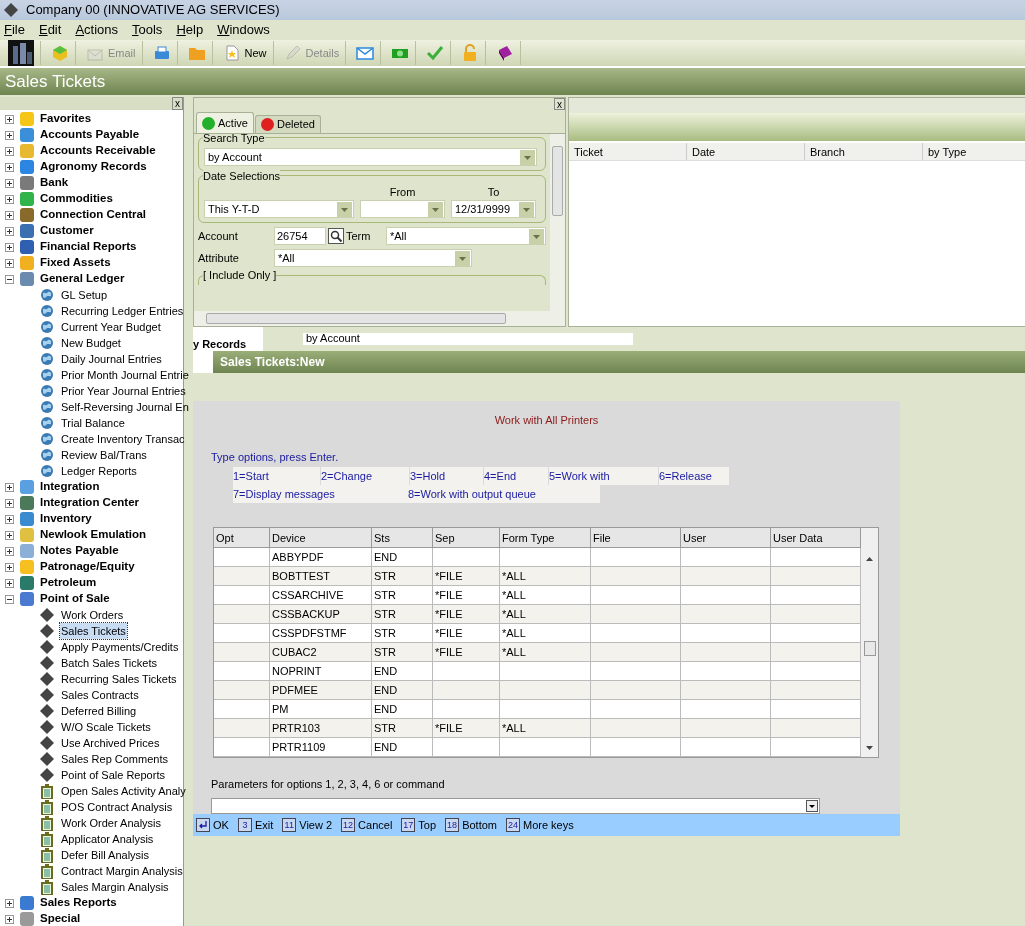 This screenshot has height=926, width=1025. What do you see at coordinates (66, 119) in the screenshot?
I see `tree-item: Favorites` at bounding box center [66, 119].